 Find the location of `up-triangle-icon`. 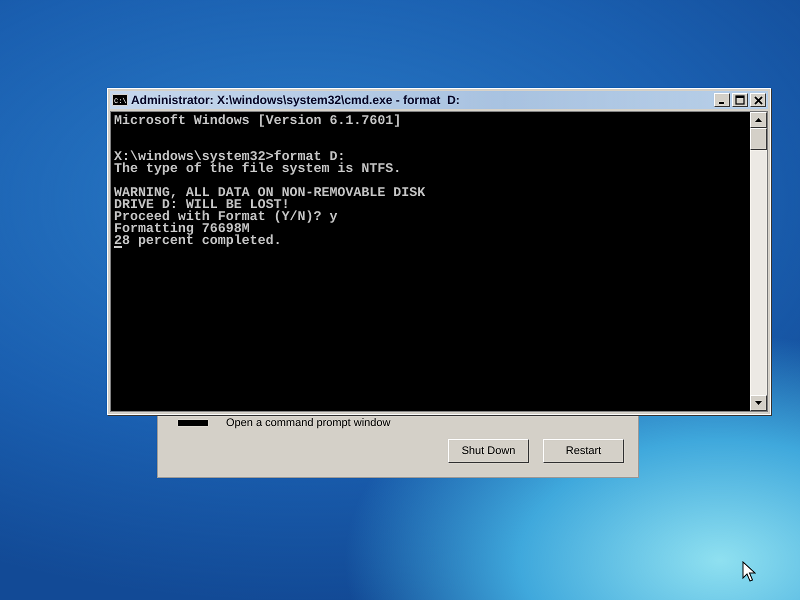

up-triangle-icon is located at coordinates (758, 120).